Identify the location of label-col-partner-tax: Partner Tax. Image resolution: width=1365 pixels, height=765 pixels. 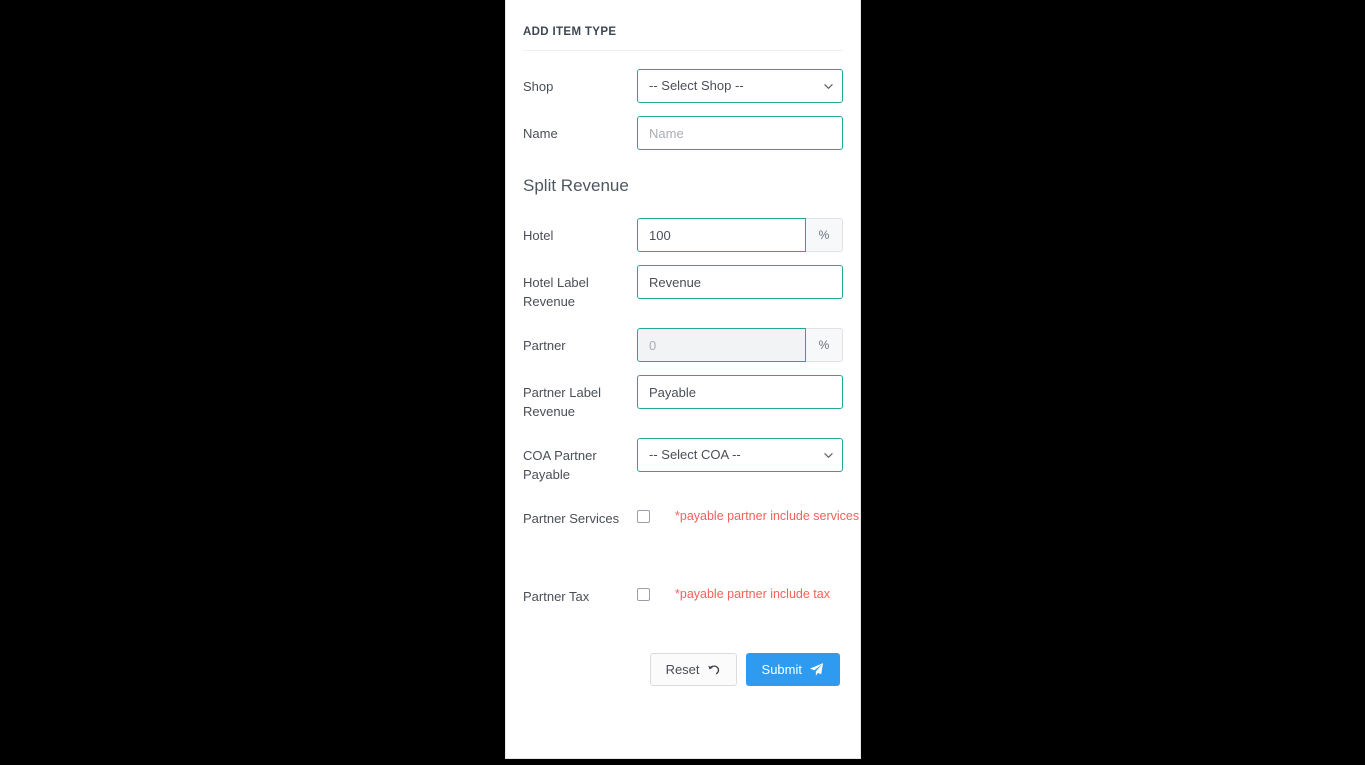
(580, 592).